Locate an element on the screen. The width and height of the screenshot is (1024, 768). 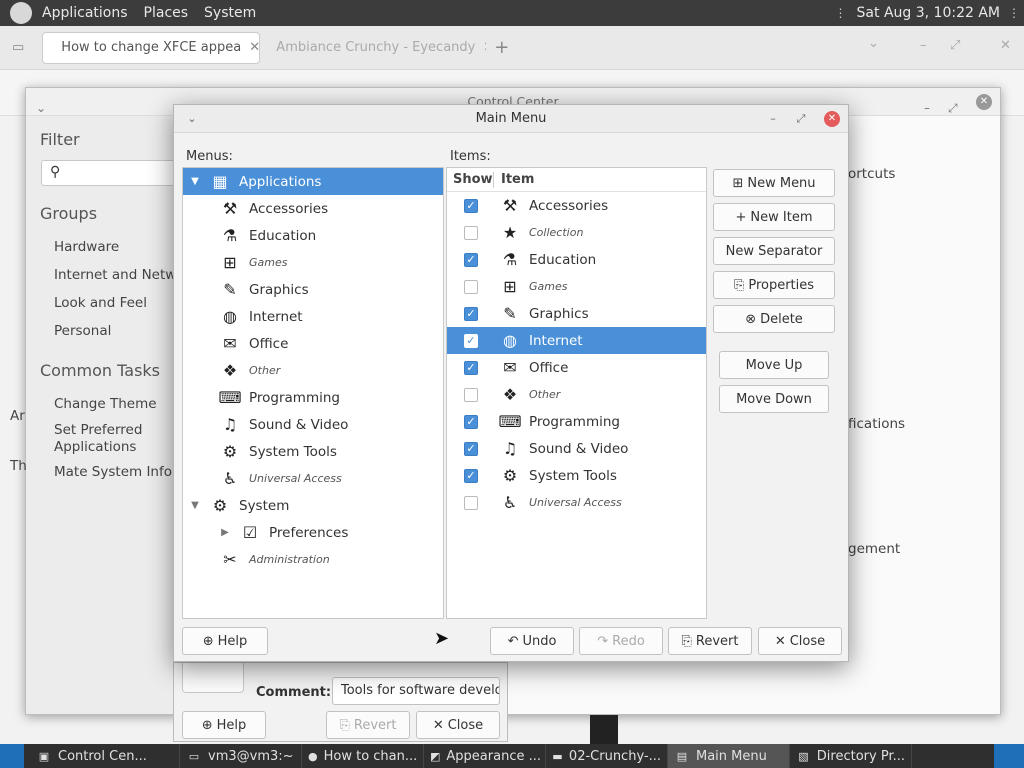
menu-tree-item: ⚒ Accessories is located at coordinates (313, 208).